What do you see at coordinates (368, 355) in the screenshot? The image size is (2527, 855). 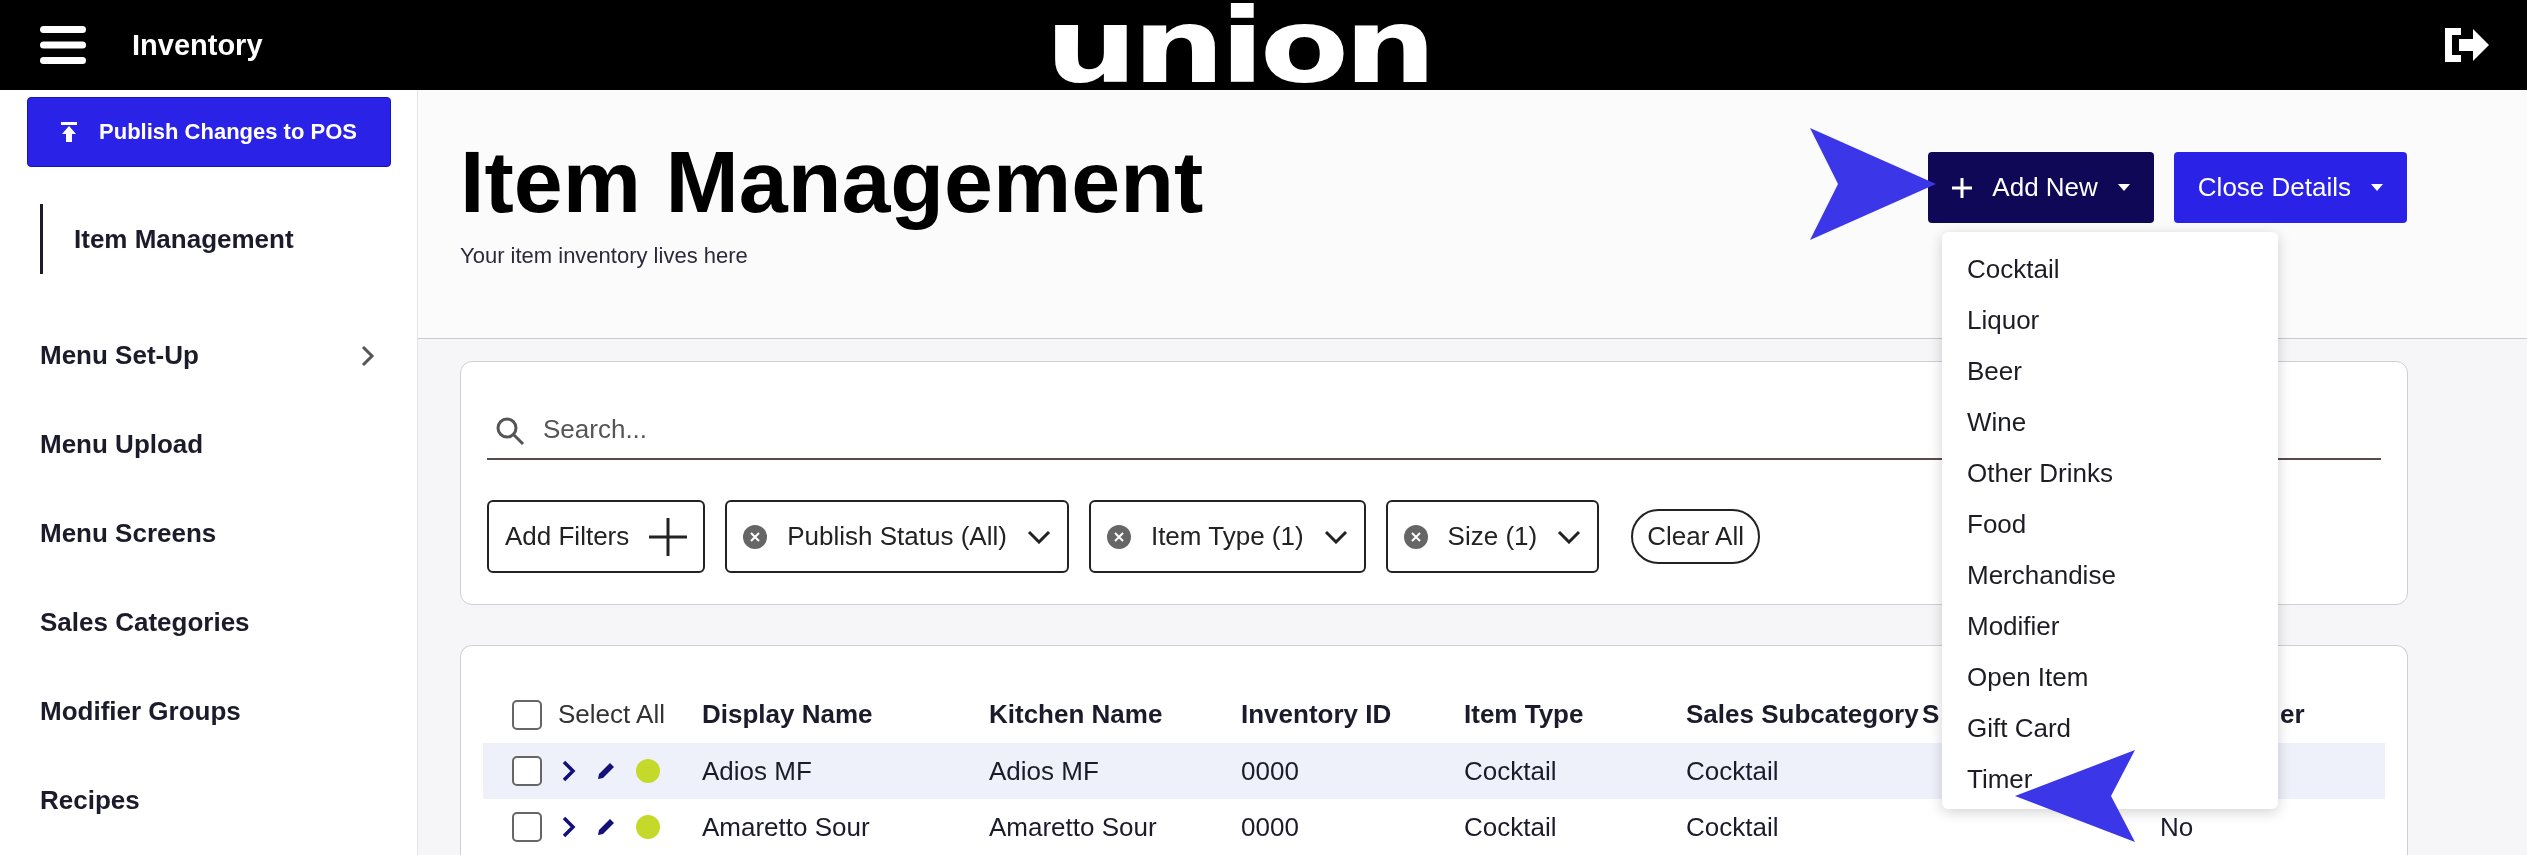 I see `chevron-right-icon` at bounding box center [368, 355].